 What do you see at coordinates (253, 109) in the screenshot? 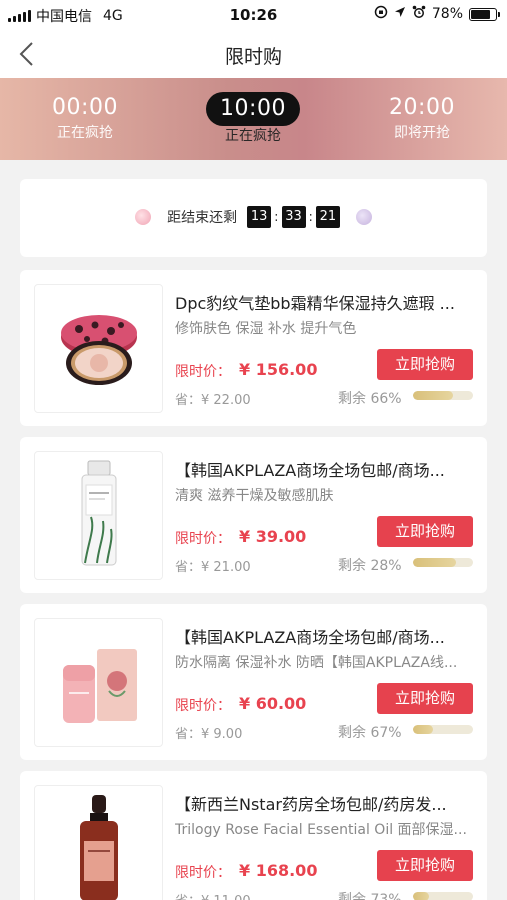
I see `tab-time: 10:00` at bounding box center [253, 109].